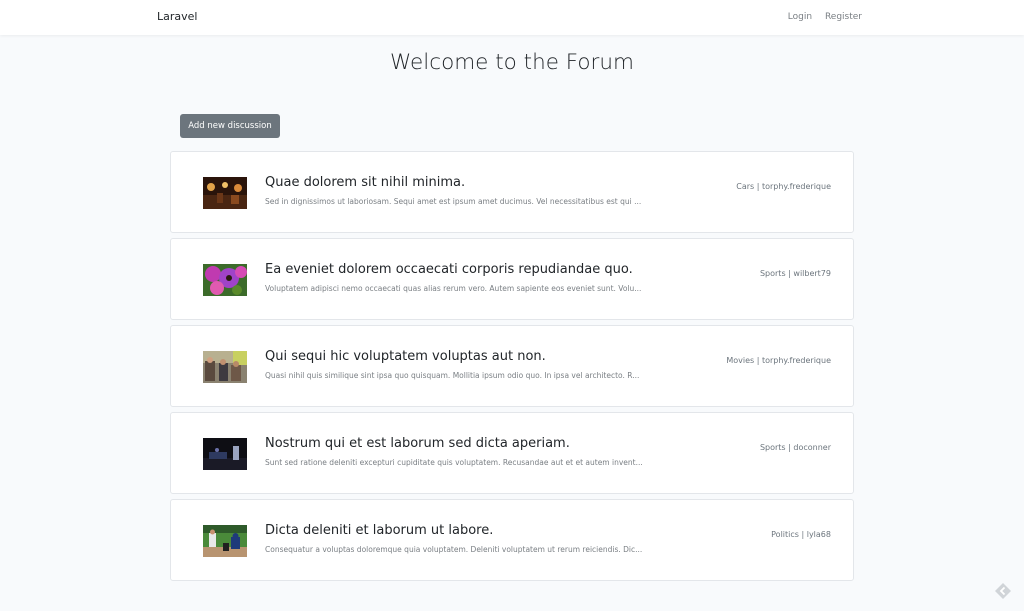 This screenshot has height=611, width=1024. What do you see at coordinates (795, 273) in the screenshot?
I see `discussion-meta: Sports | wilbert79` at bounding box center [795, 273].